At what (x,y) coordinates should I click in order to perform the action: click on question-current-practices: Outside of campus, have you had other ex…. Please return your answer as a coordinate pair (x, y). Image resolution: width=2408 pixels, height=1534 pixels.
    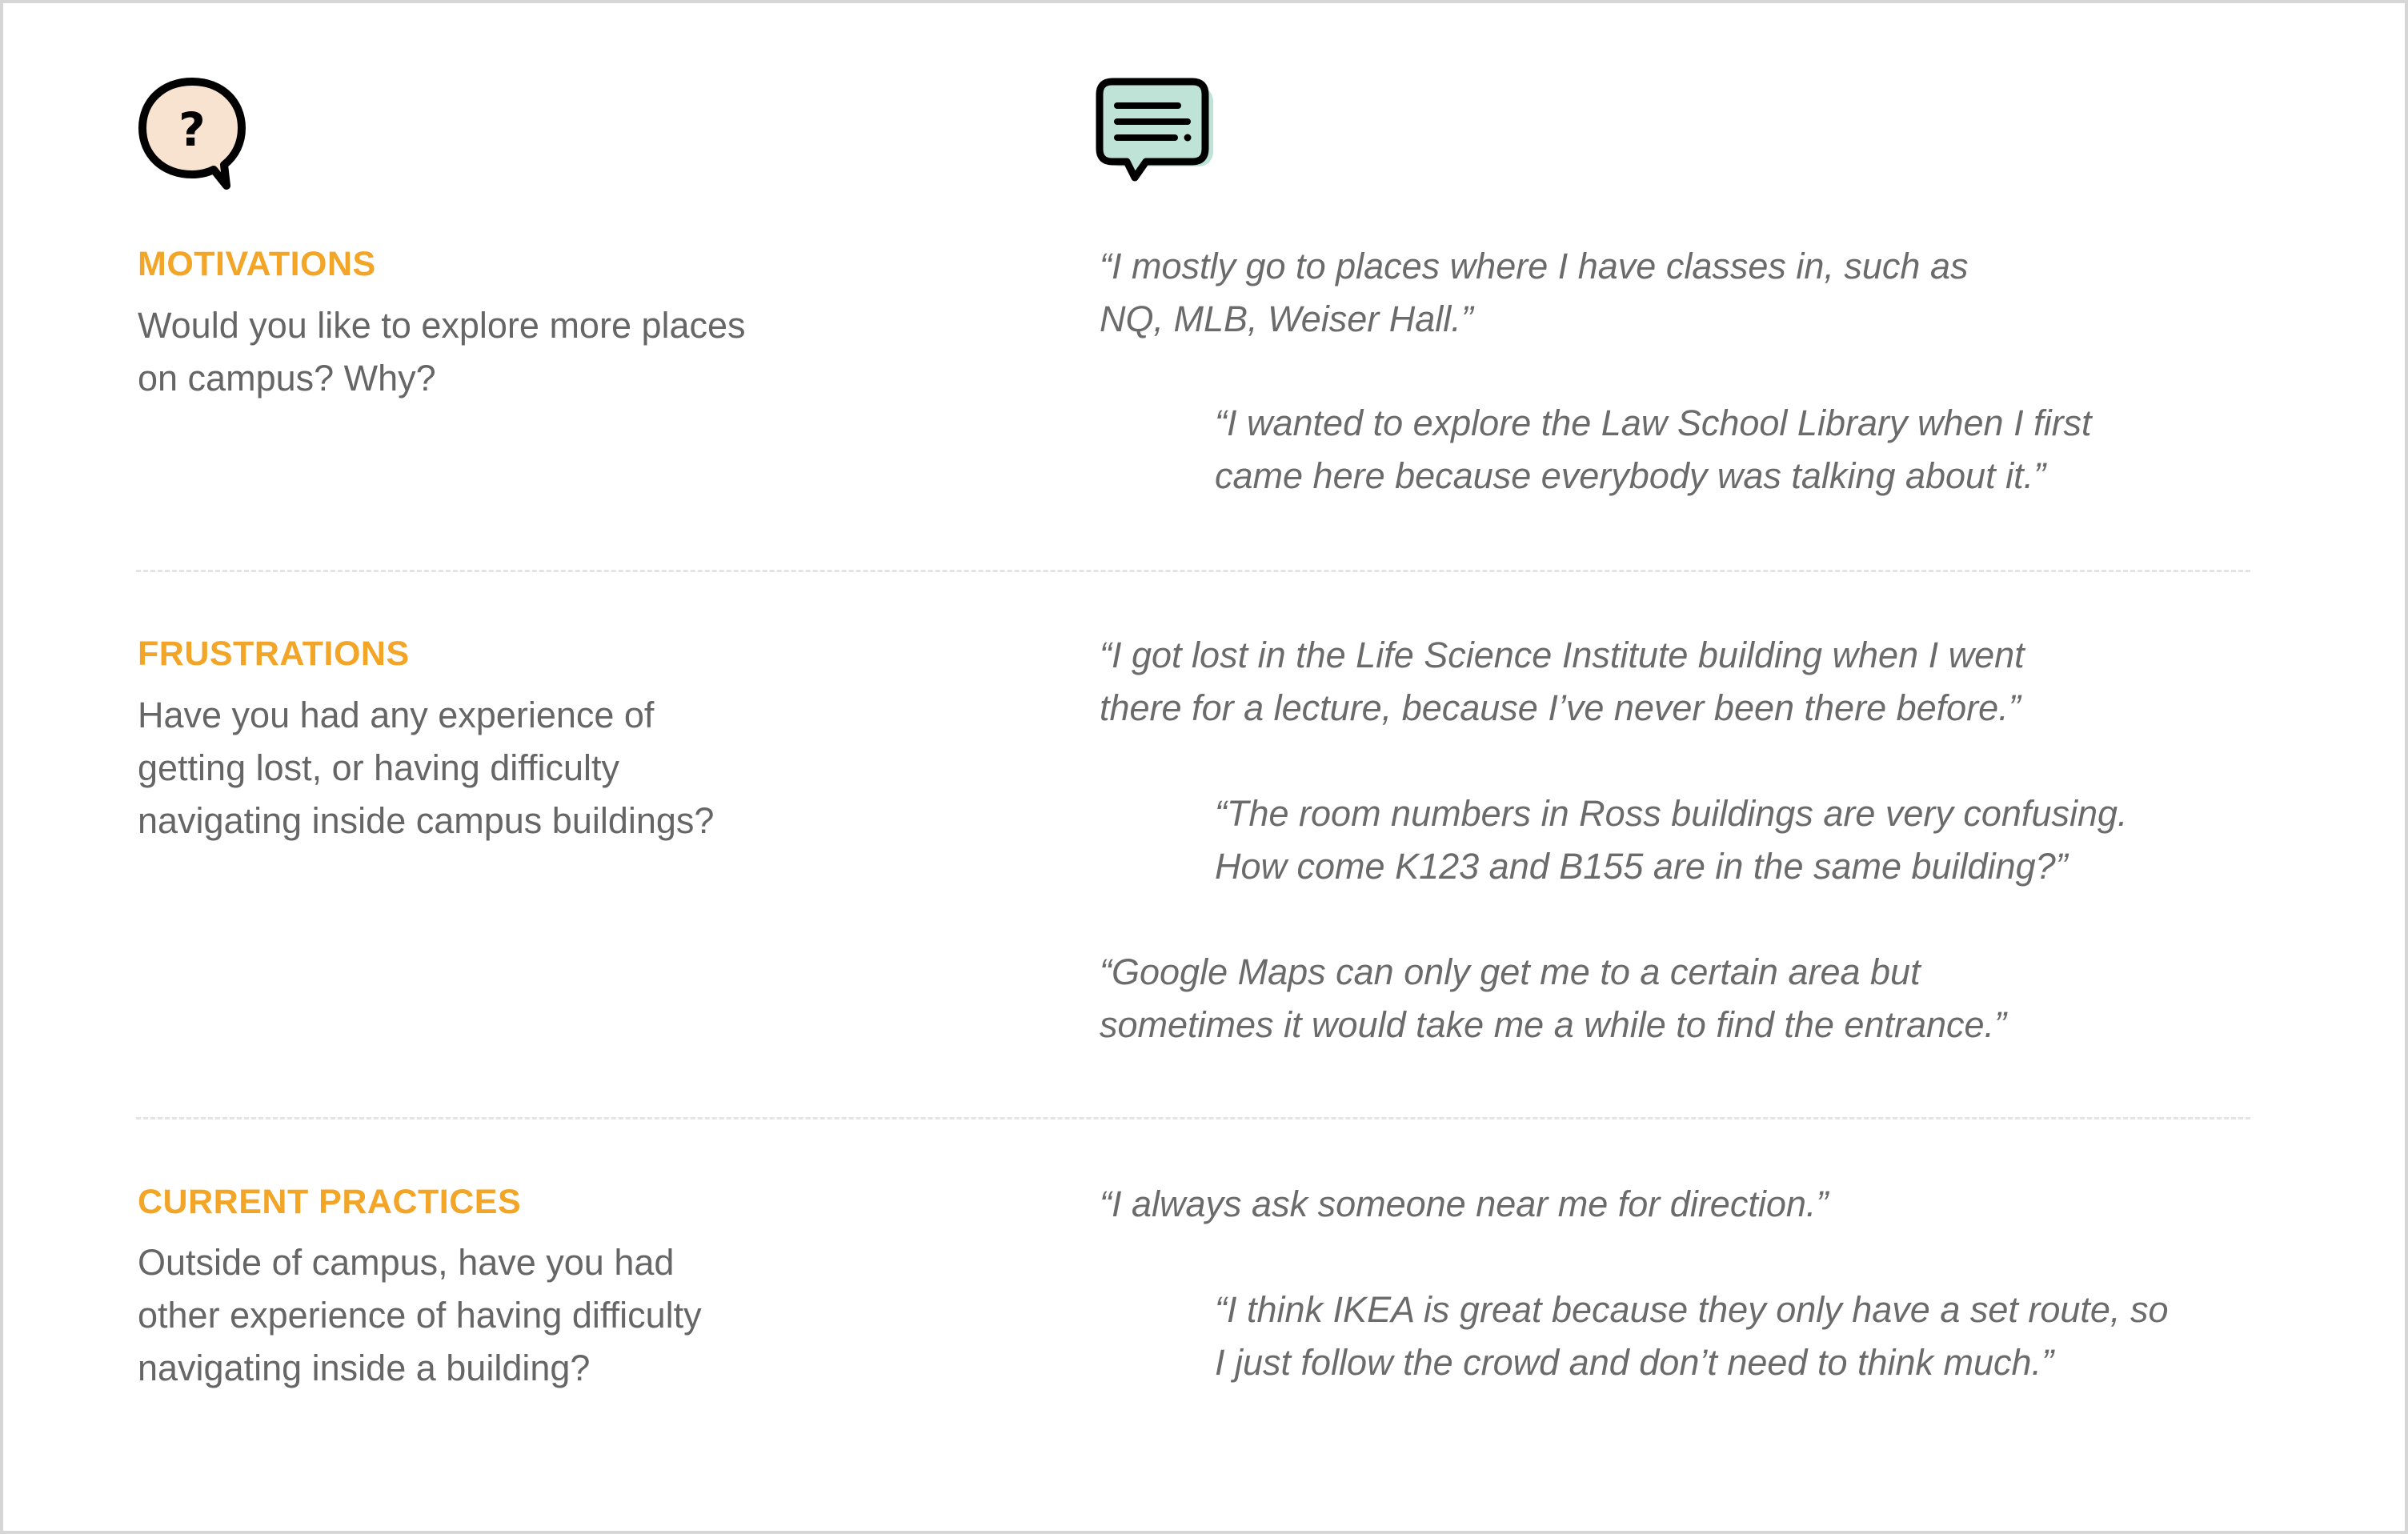
    Looking at the image, I should click on (420, 1315).